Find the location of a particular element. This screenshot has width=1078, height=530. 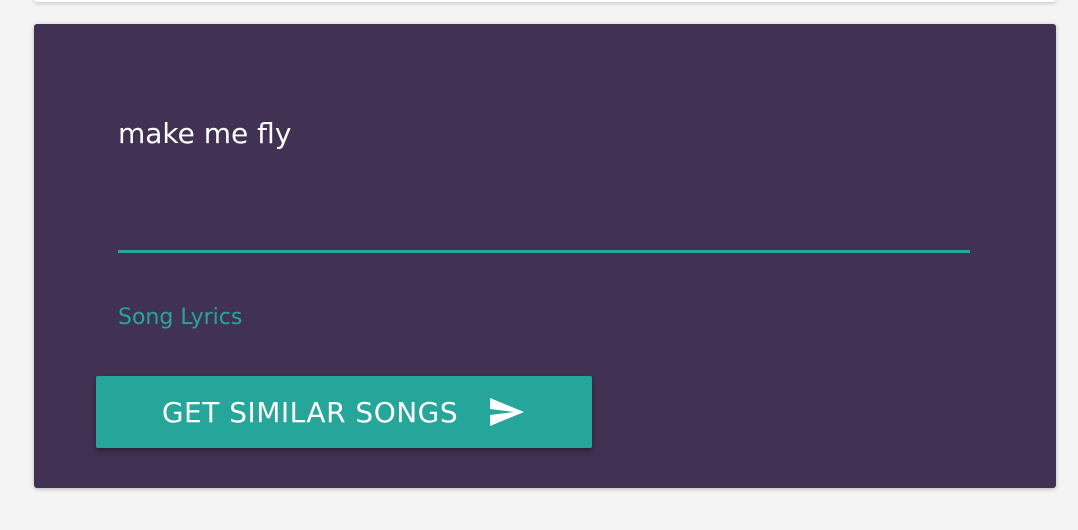

previous-card-edge is located at coordinates (545, 1).